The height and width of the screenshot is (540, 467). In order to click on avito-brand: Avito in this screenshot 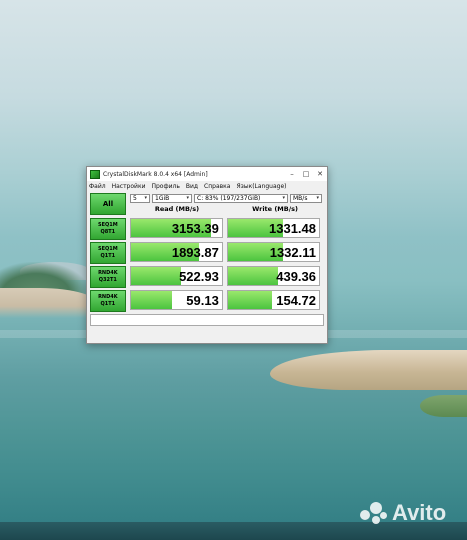, I will do `click(419, 512)`.